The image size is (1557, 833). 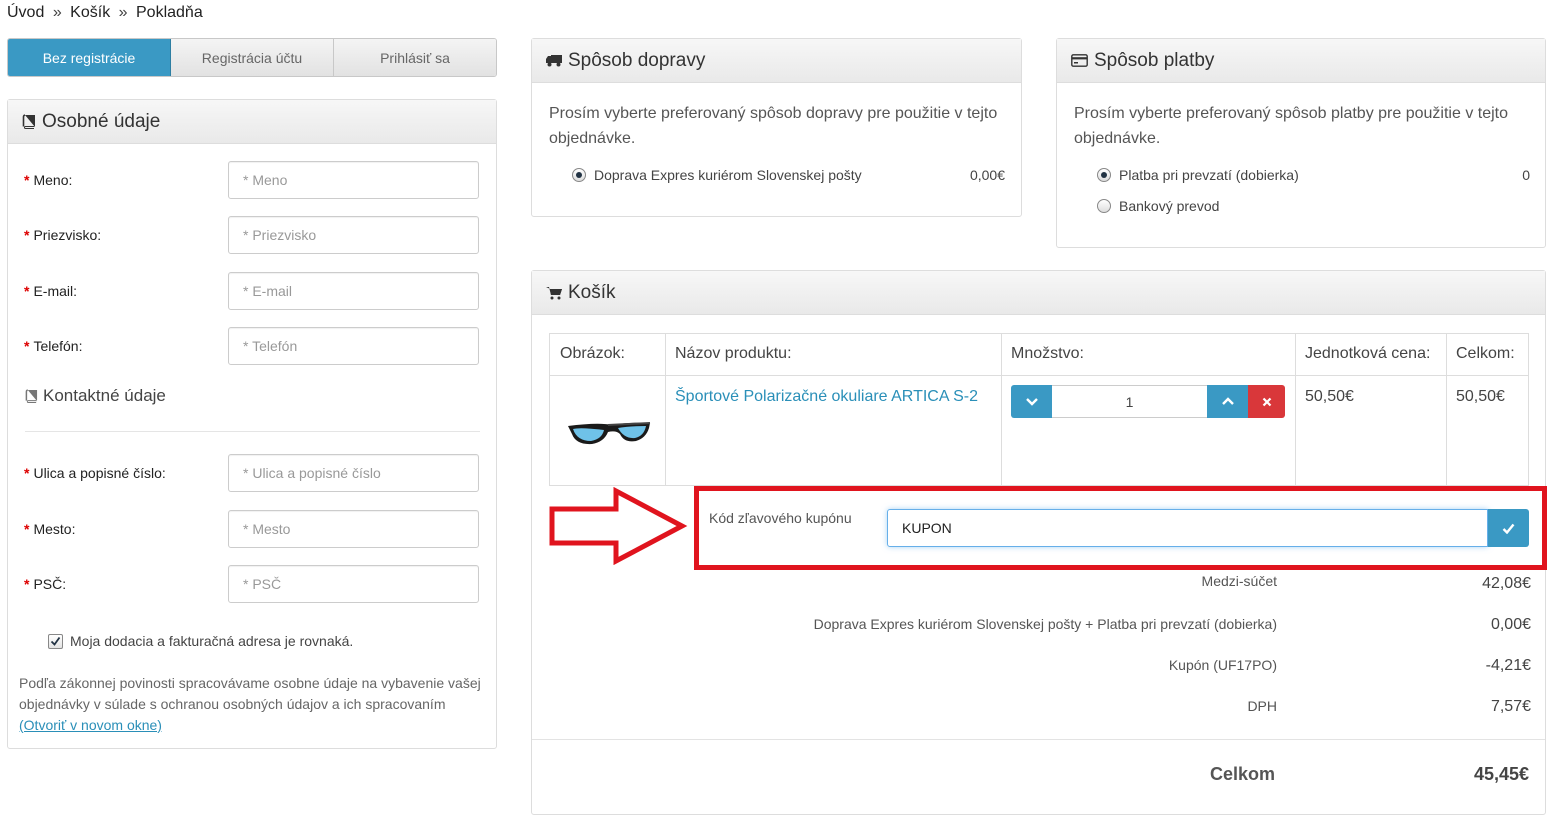 I want to click on field-row-phone: * Telefón:, so click(x=251, y=346).